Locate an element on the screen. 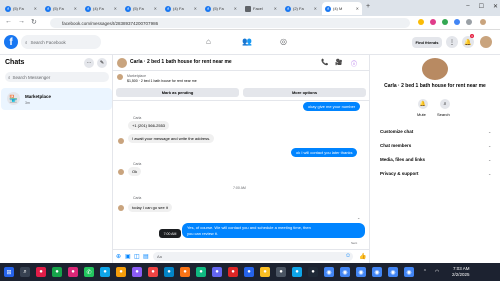 This screenshot has height=281, width=500. minimize-icon: – is located at coordinates (467, 6).